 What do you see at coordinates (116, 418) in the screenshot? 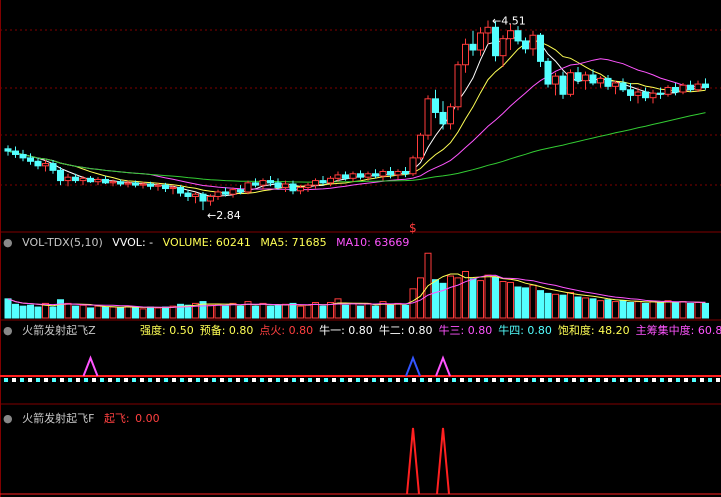
I see `takeoff-label: 起飞:` at bounding box center [116, 418].